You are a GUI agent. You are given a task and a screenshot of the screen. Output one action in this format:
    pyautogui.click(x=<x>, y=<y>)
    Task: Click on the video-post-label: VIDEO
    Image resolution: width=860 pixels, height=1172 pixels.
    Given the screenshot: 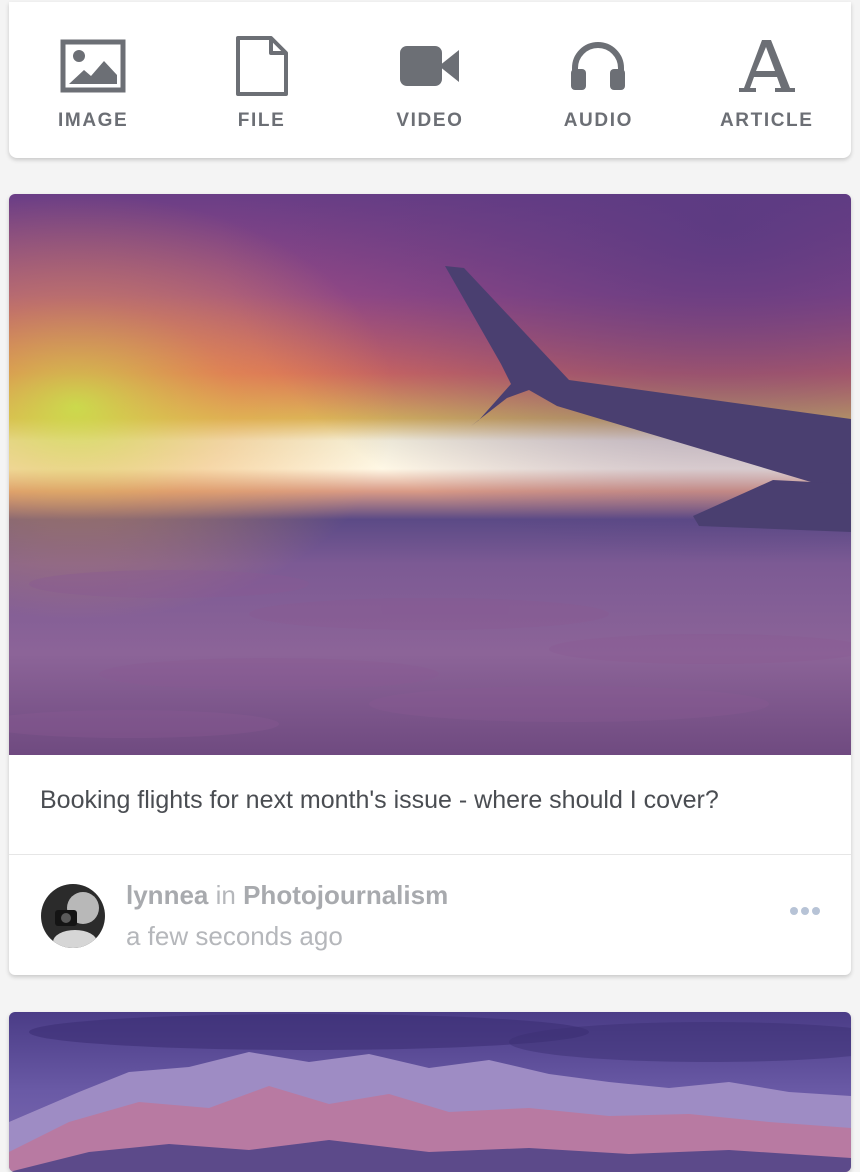 What is the action you would take?
    pyautogui.click(x=430, y=120)
    